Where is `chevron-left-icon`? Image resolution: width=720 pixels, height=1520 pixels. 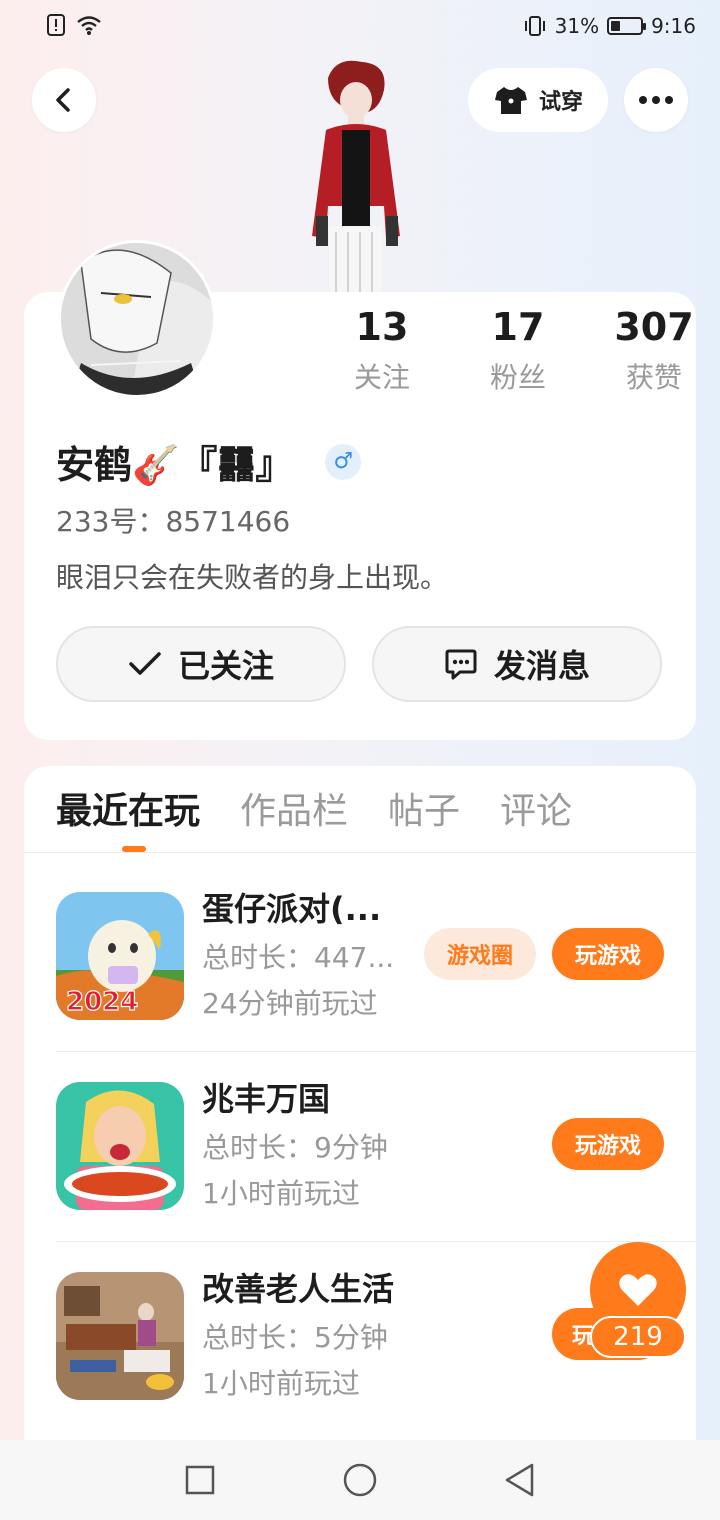
chevron-left-icon is located at coordinates (63, 100).